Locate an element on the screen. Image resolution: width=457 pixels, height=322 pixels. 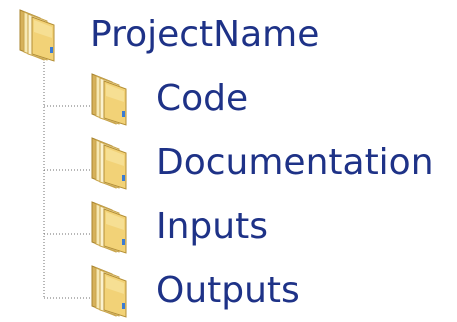
tree-item-outputs: Outputs is located at coordinates (193, 291).